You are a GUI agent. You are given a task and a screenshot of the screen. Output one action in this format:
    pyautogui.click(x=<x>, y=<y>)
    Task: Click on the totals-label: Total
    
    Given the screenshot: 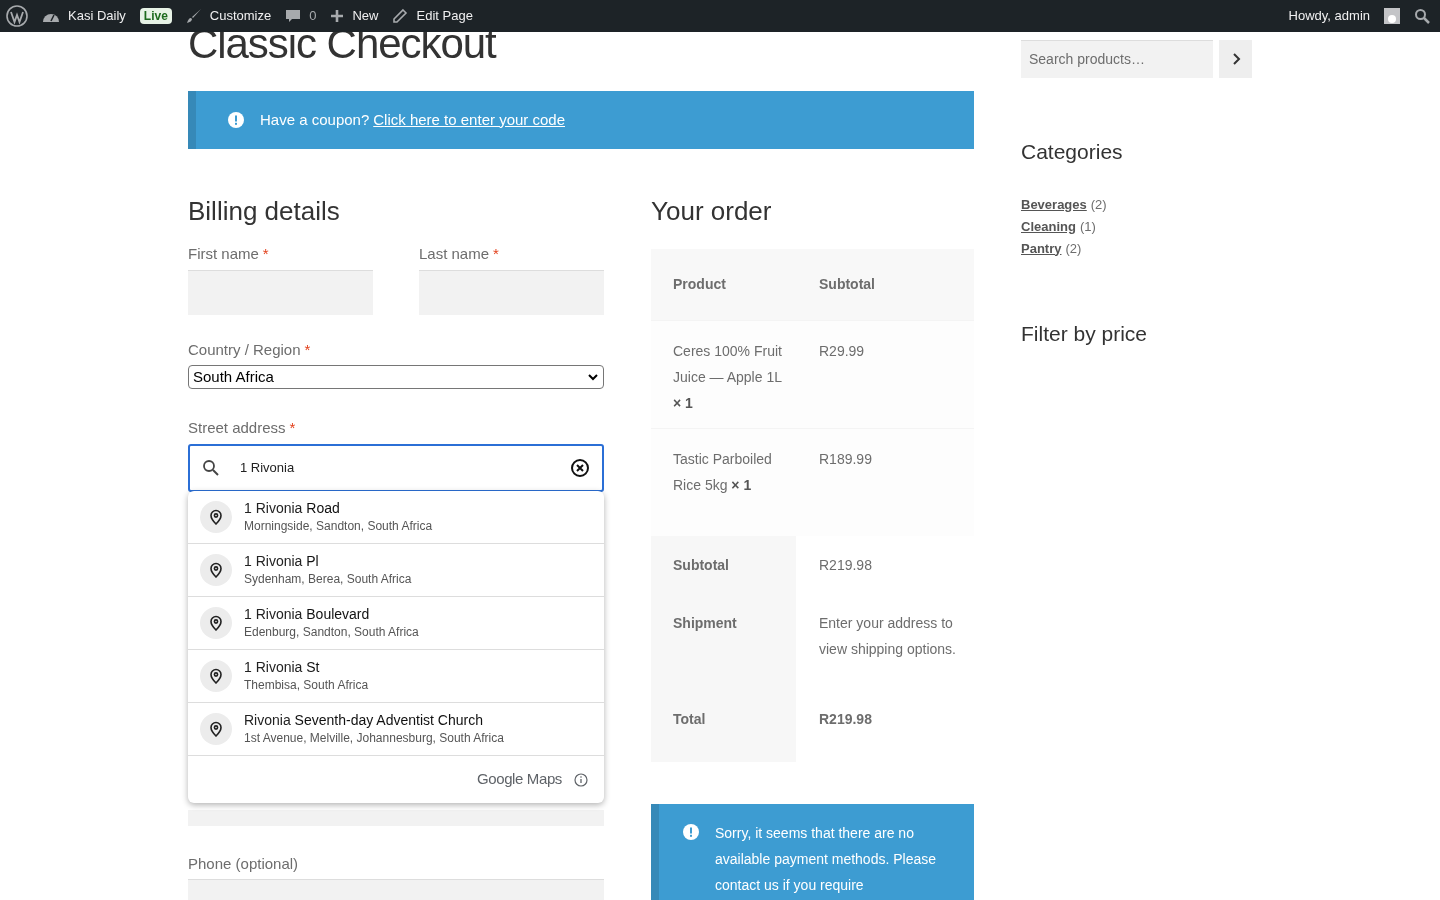 What is the action you would take?
    pyautogui.click(x=690, y=719)
    